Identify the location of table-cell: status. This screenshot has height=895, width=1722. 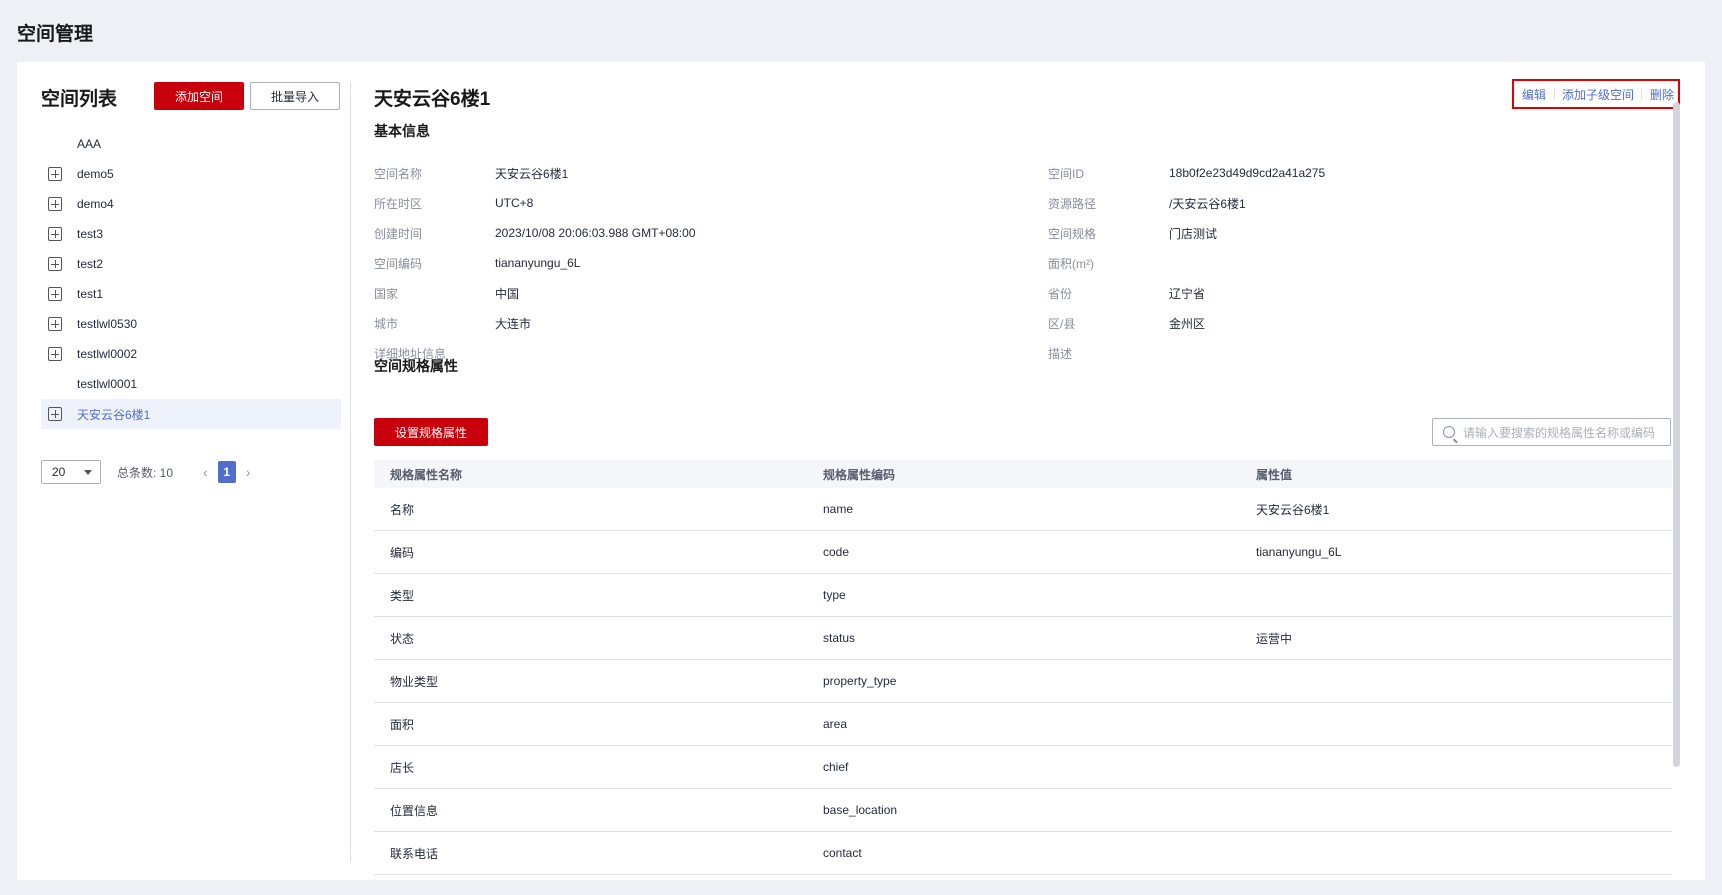
(839, 638).